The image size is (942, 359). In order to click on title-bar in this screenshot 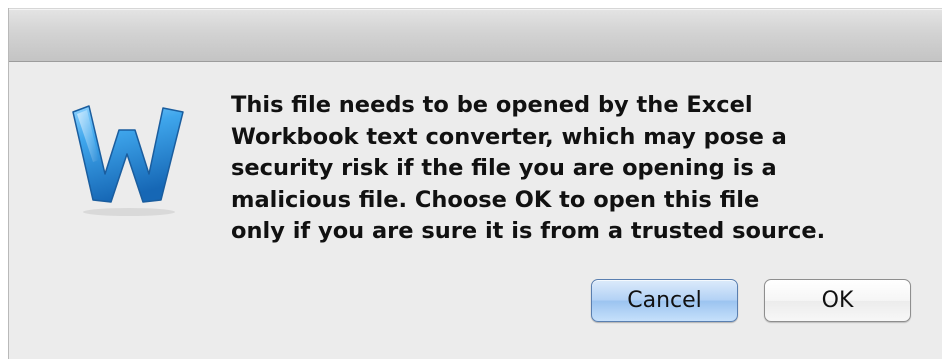, I will do `click(475, 35)`.